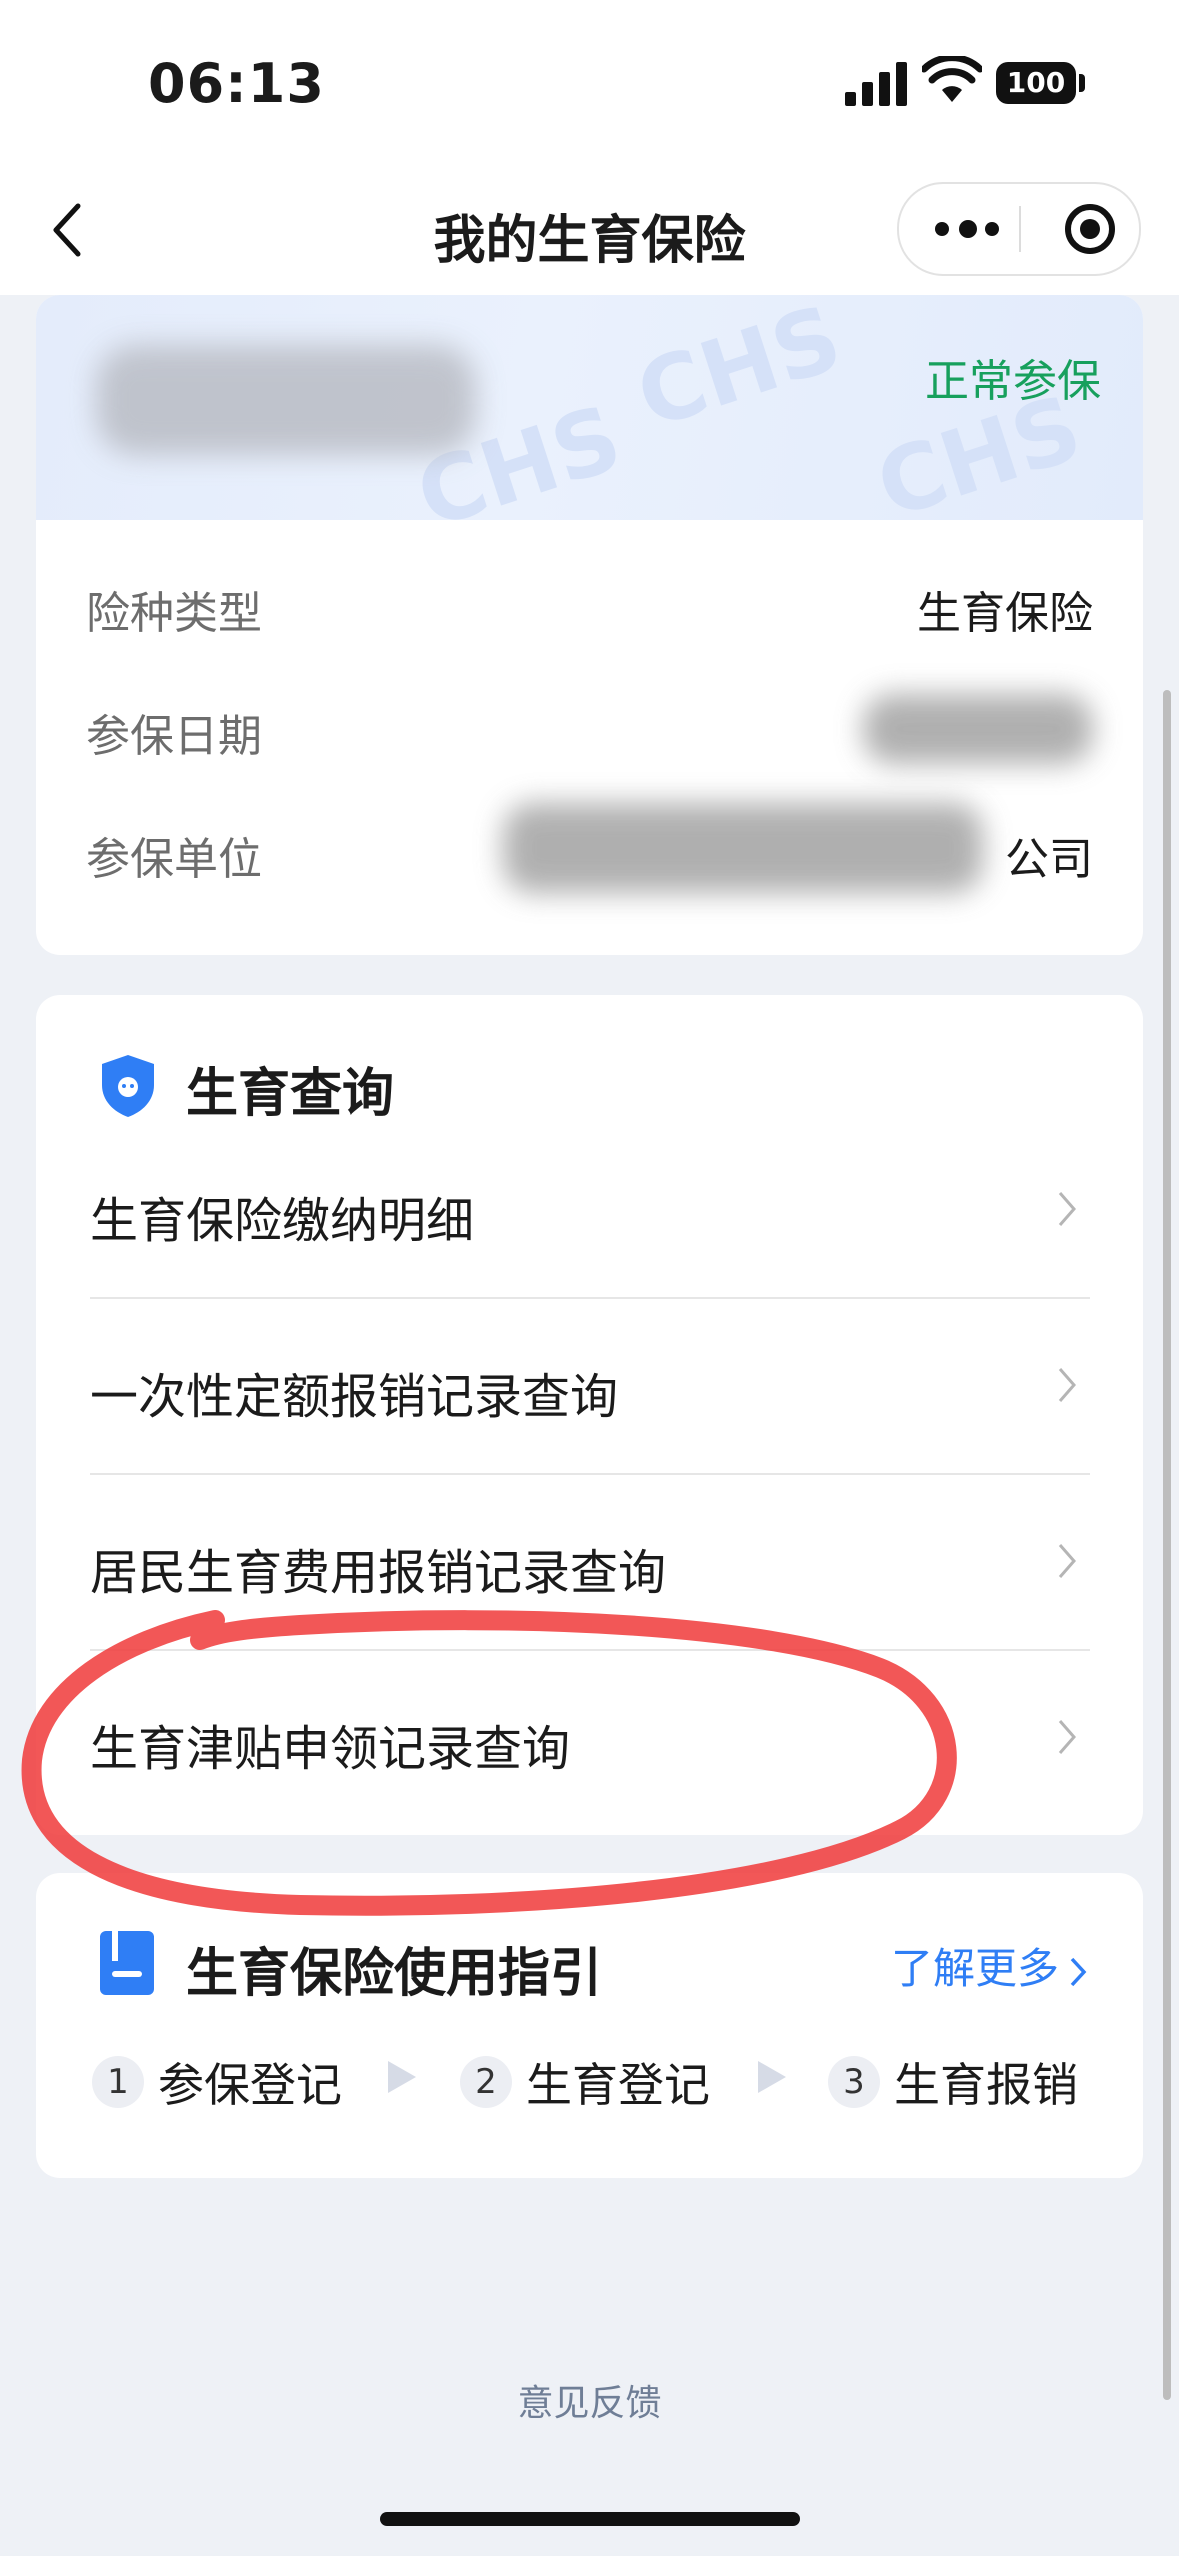 The image size is (1179, 2556). I want to click on learn-more-link: 了解更多, so click(989, 1965).